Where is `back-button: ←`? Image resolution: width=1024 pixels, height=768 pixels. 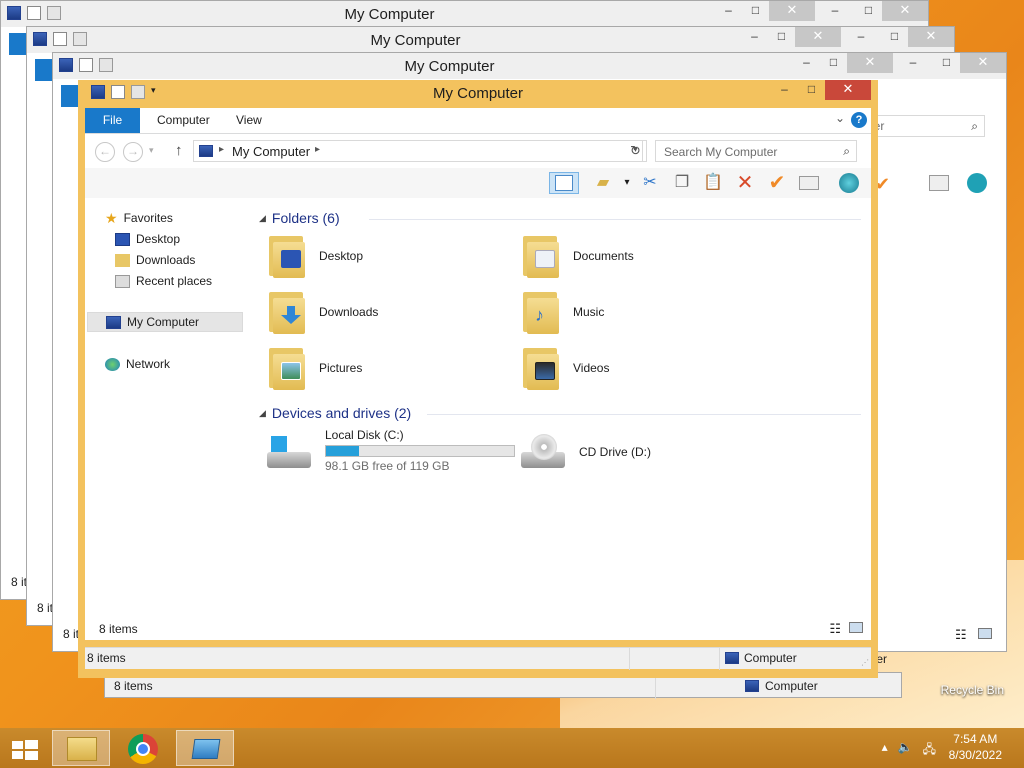
back-button: ← is located at coordinates (105, 152).